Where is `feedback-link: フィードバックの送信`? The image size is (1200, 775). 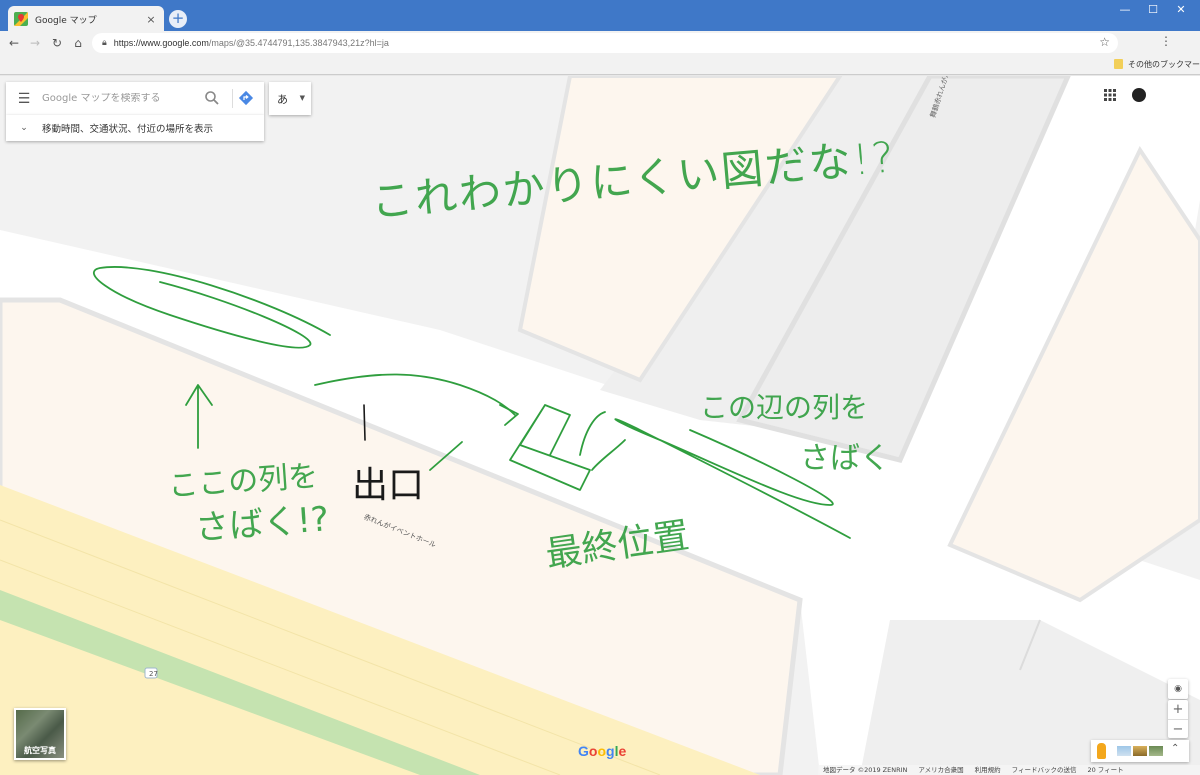
feedback-link: フィードバックの送信 is located at coordinates (1044, 770).